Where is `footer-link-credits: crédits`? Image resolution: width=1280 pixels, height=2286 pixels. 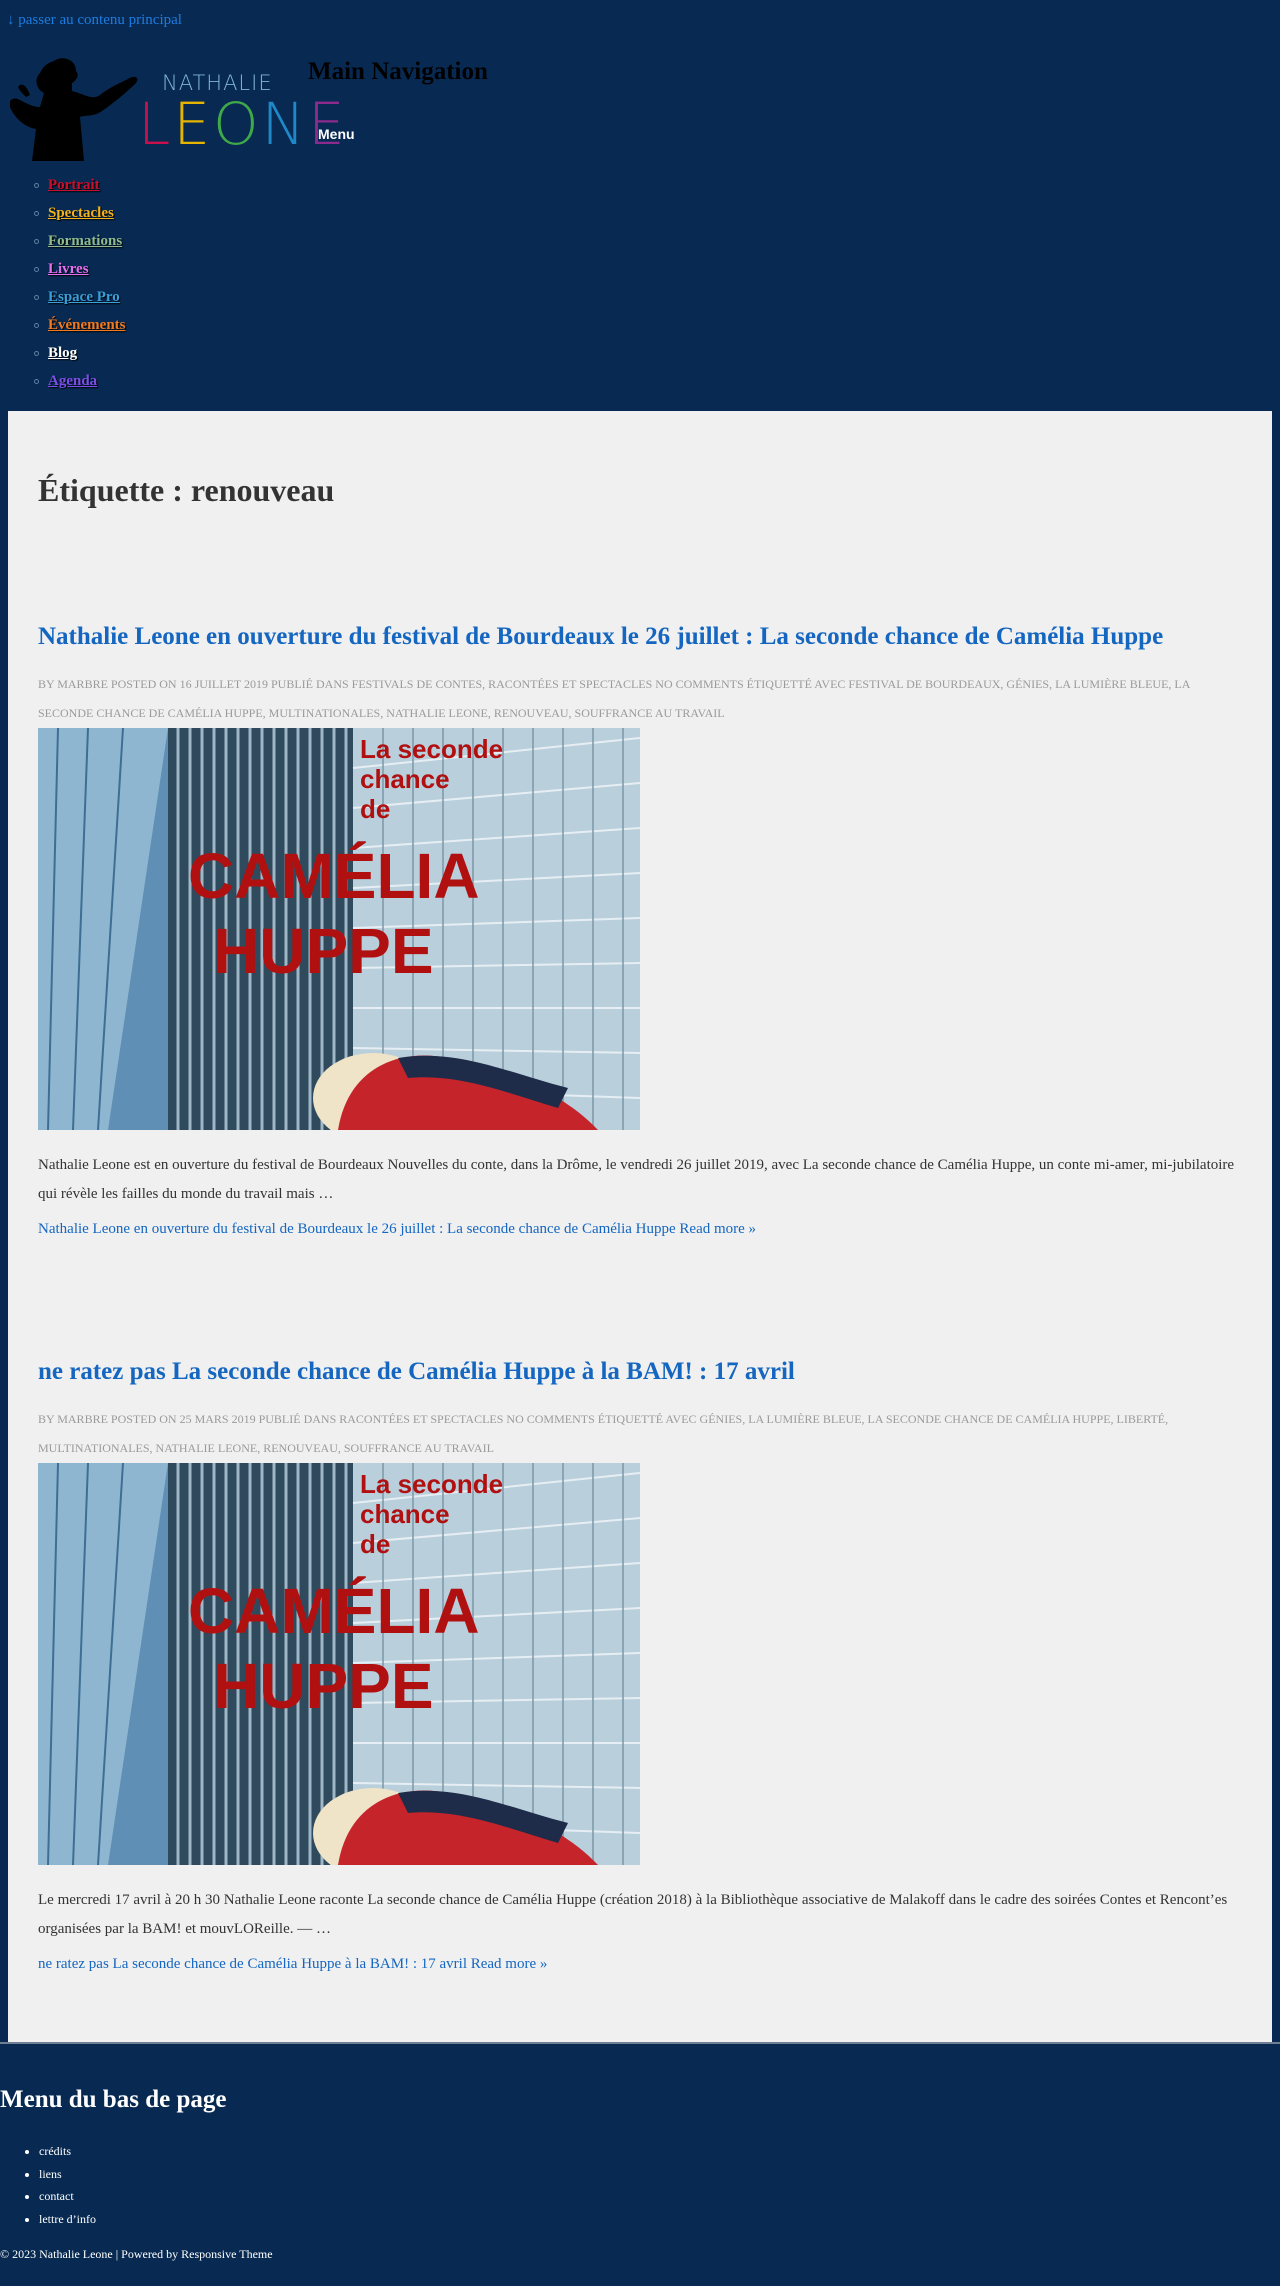 footer-link-credits: crédits is located at coordinates (55, 2151).